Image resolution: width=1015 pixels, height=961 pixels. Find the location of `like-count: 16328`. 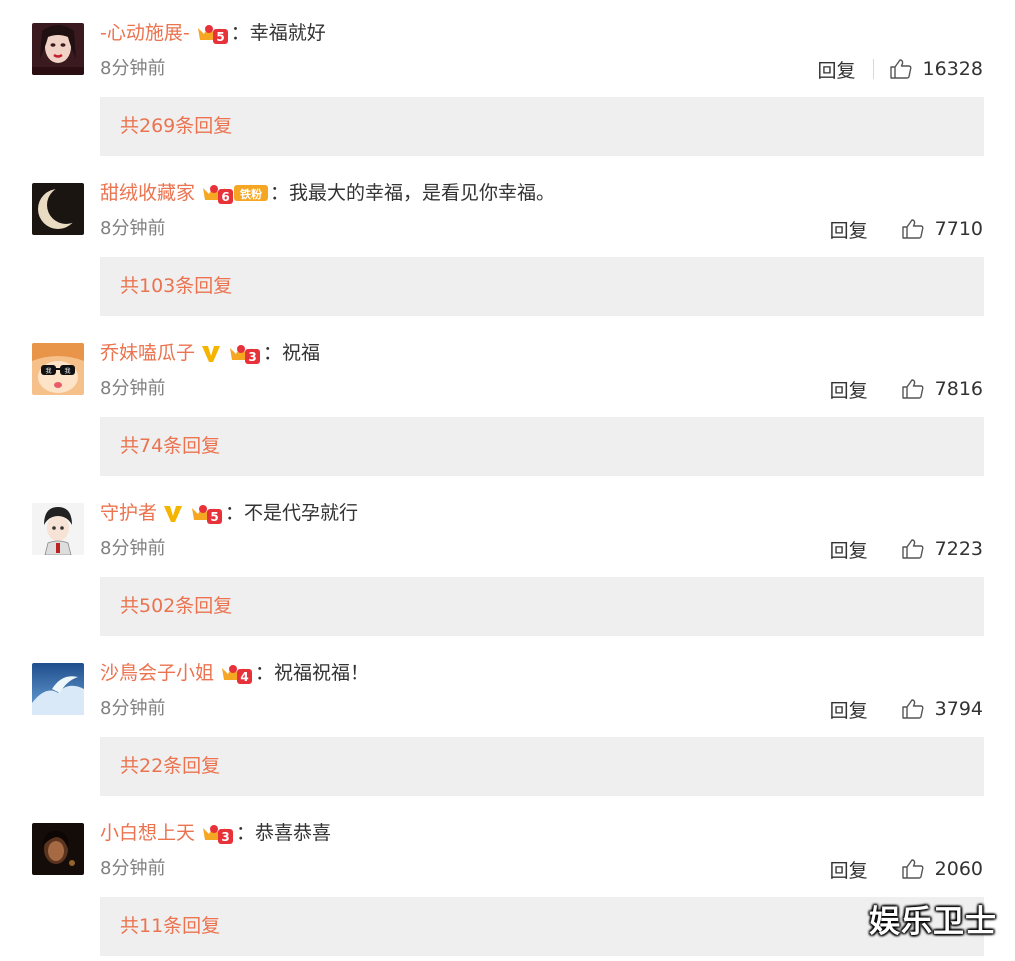

like-count: 16328 is located at coordinates (952, 69).